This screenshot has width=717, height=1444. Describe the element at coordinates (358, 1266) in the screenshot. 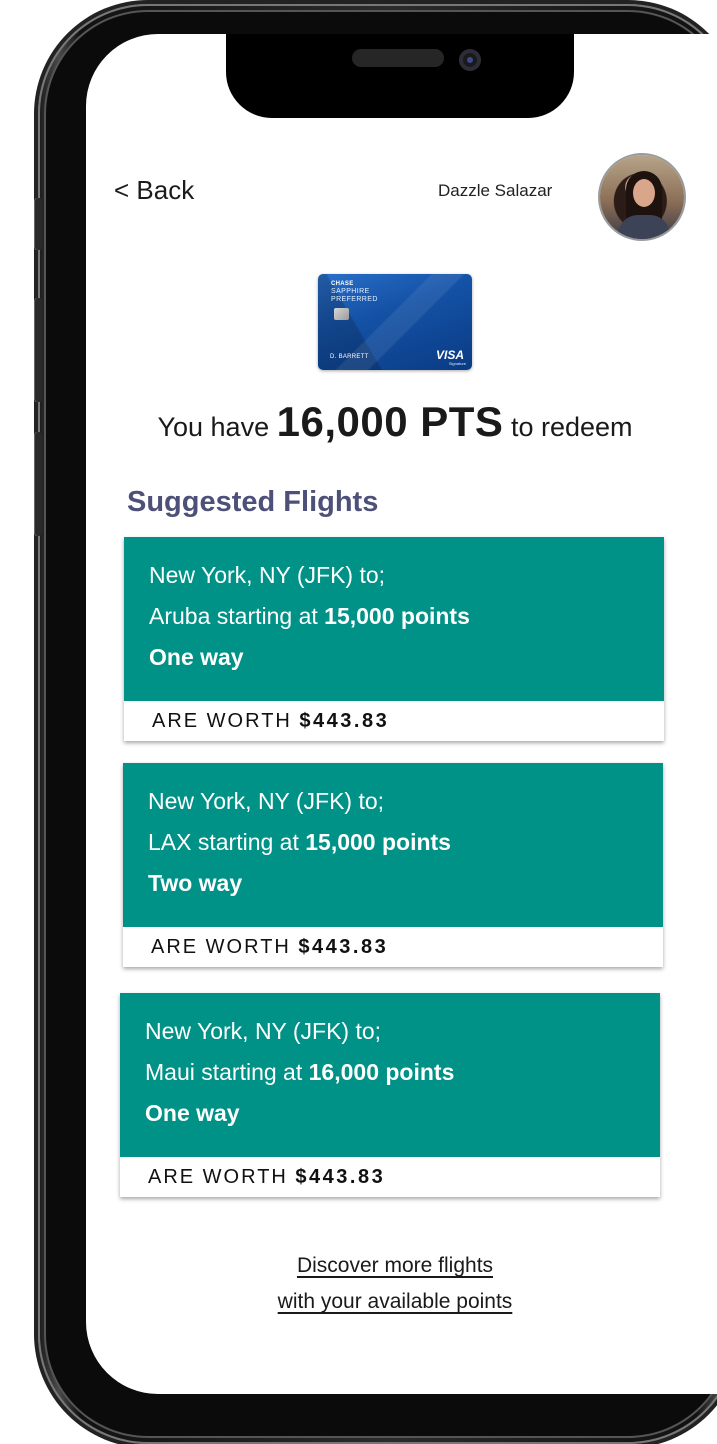

I see `discover-line1: Discover more flights` at that location.